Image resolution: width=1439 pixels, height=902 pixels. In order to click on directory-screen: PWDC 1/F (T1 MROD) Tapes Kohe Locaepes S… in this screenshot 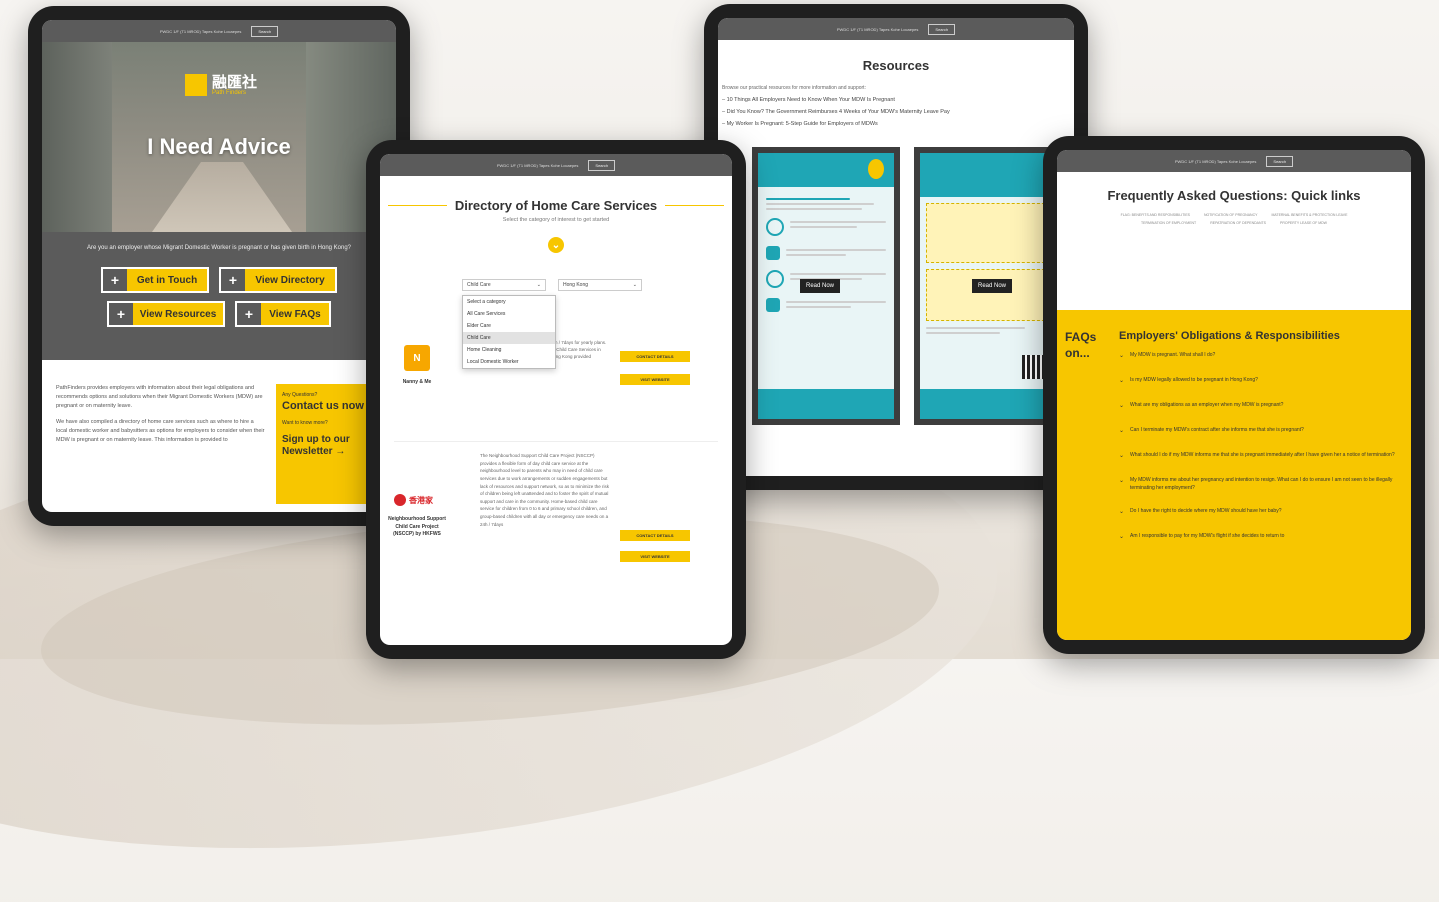, I will do `click(556, 399)`.